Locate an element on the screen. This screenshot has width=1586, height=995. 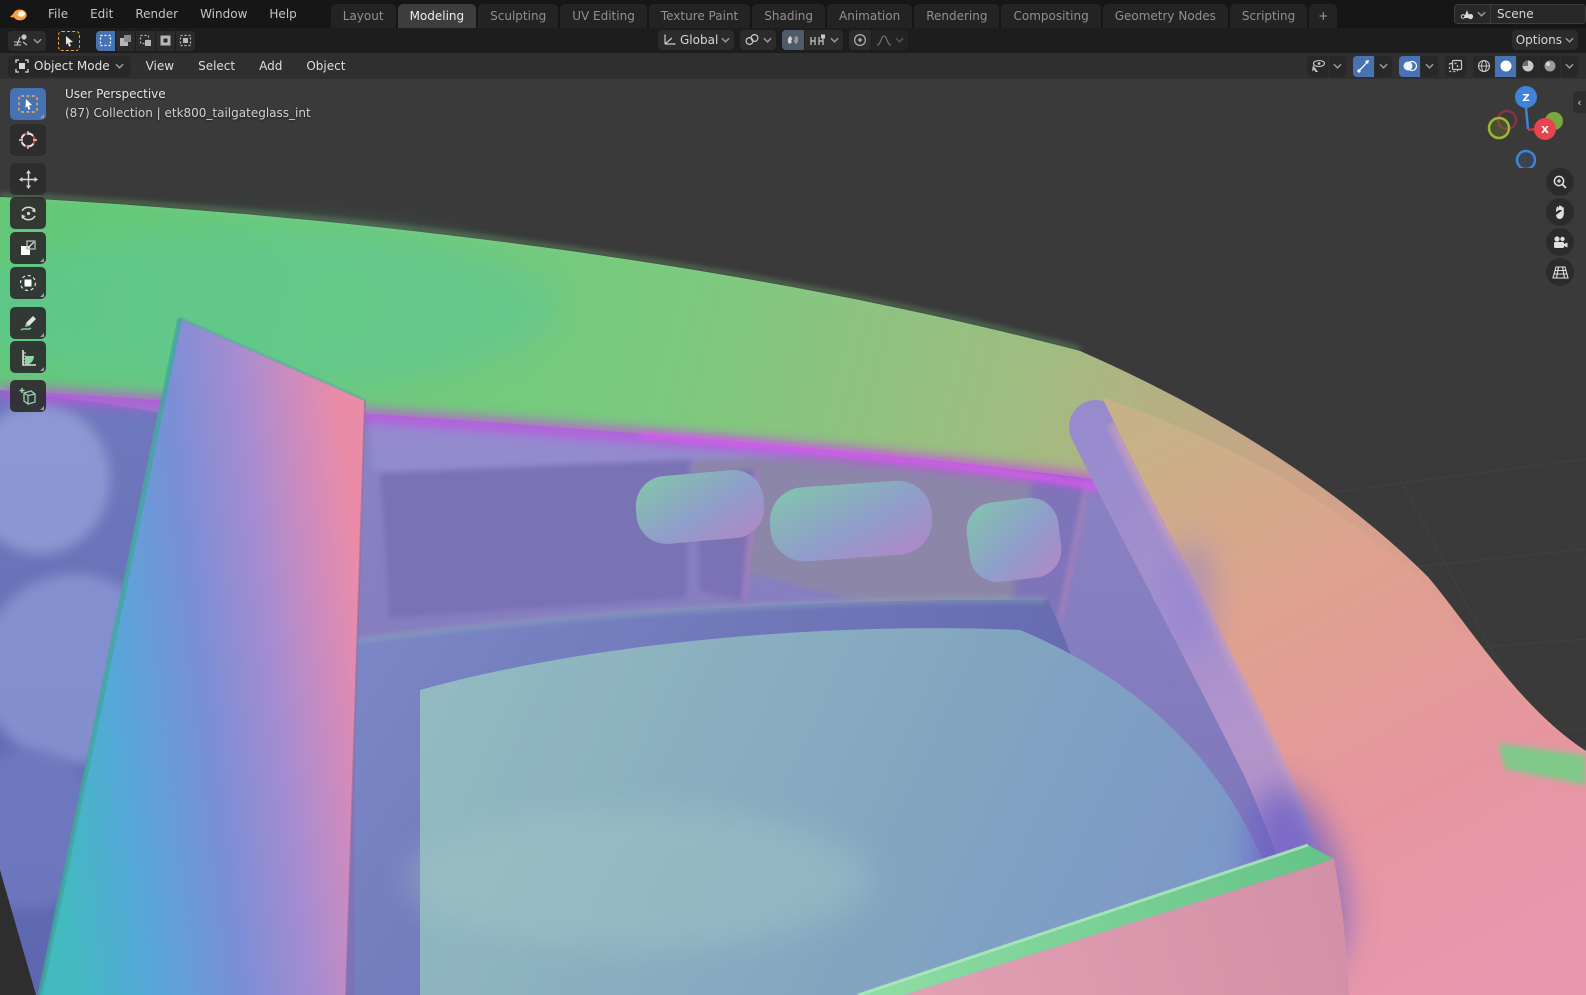
scene-name: Scene is located at coordinates (1515, 14).